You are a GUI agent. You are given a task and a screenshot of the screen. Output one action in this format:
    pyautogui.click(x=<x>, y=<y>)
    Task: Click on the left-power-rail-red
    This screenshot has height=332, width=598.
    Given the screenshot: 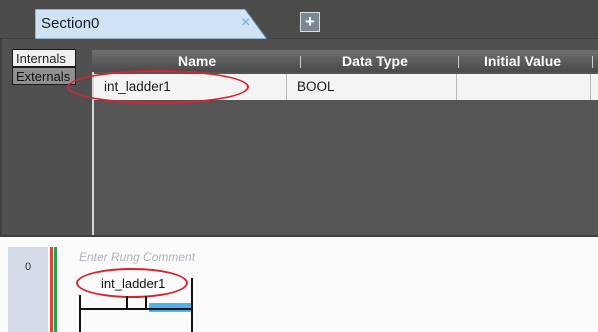 What is the action you would take?
    pyautogui.click(x=51, y=289)
    